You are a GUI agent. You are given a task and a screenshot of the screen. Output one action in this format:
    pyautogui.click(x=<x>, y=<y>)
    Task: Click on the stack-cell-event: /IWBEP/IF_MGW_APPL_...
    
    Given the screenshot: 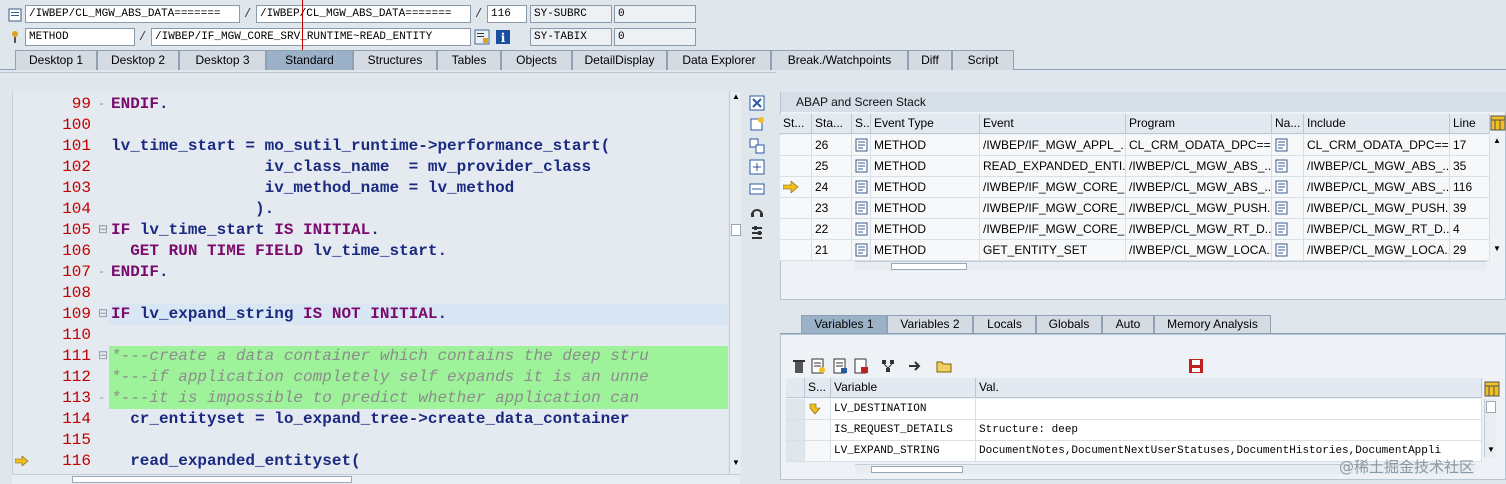 What is the action you would take?
    pyautogui.click(x=1053, y=145)
    